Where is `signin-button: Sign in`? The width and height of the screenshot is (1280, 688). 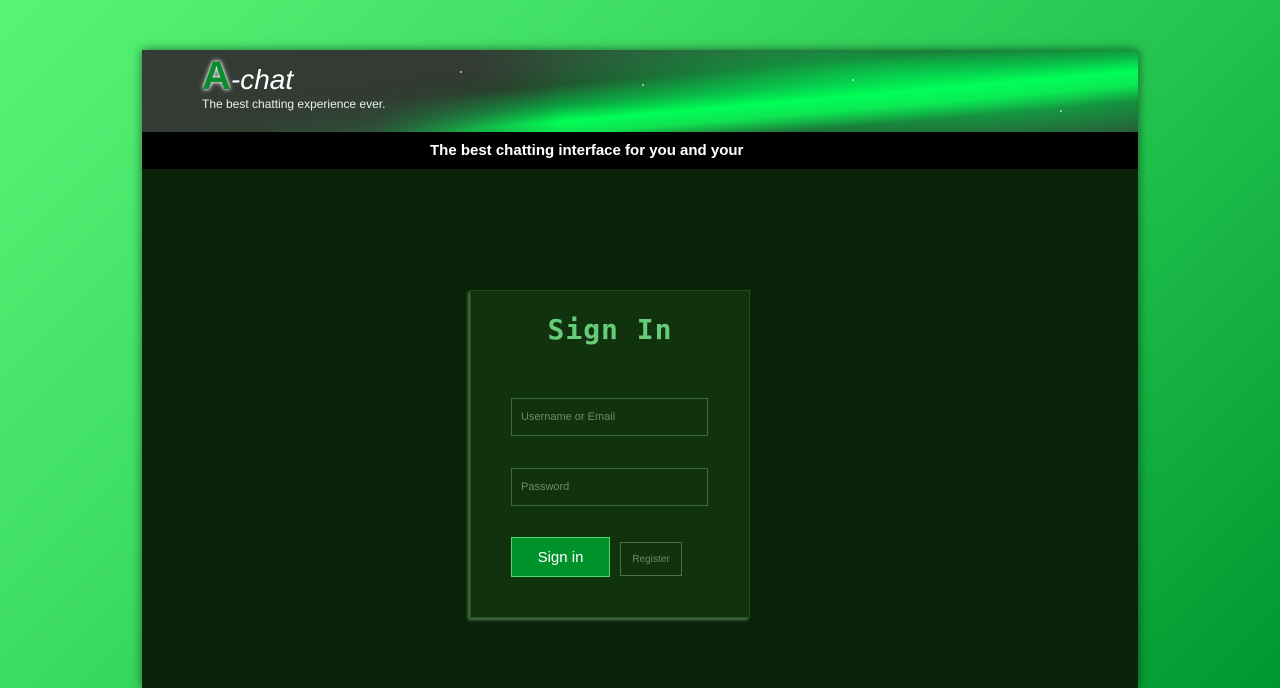 signin-button: Sign in is located at coordinates (560, 557).